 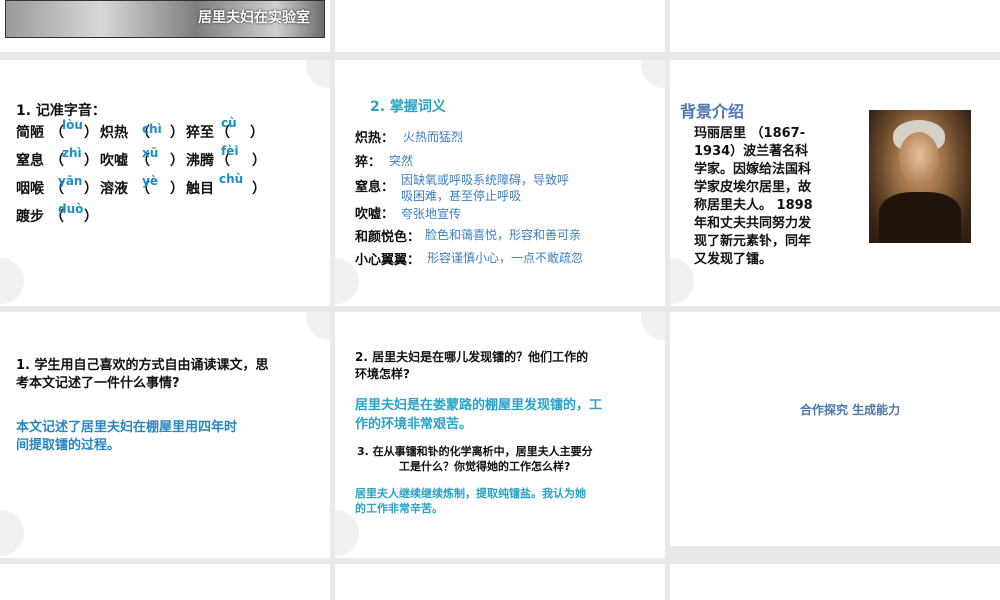 I want to click on question-text: 1. 学生用自己喜欢的方式自由诵读课文，思, so click(x=142, y=365).